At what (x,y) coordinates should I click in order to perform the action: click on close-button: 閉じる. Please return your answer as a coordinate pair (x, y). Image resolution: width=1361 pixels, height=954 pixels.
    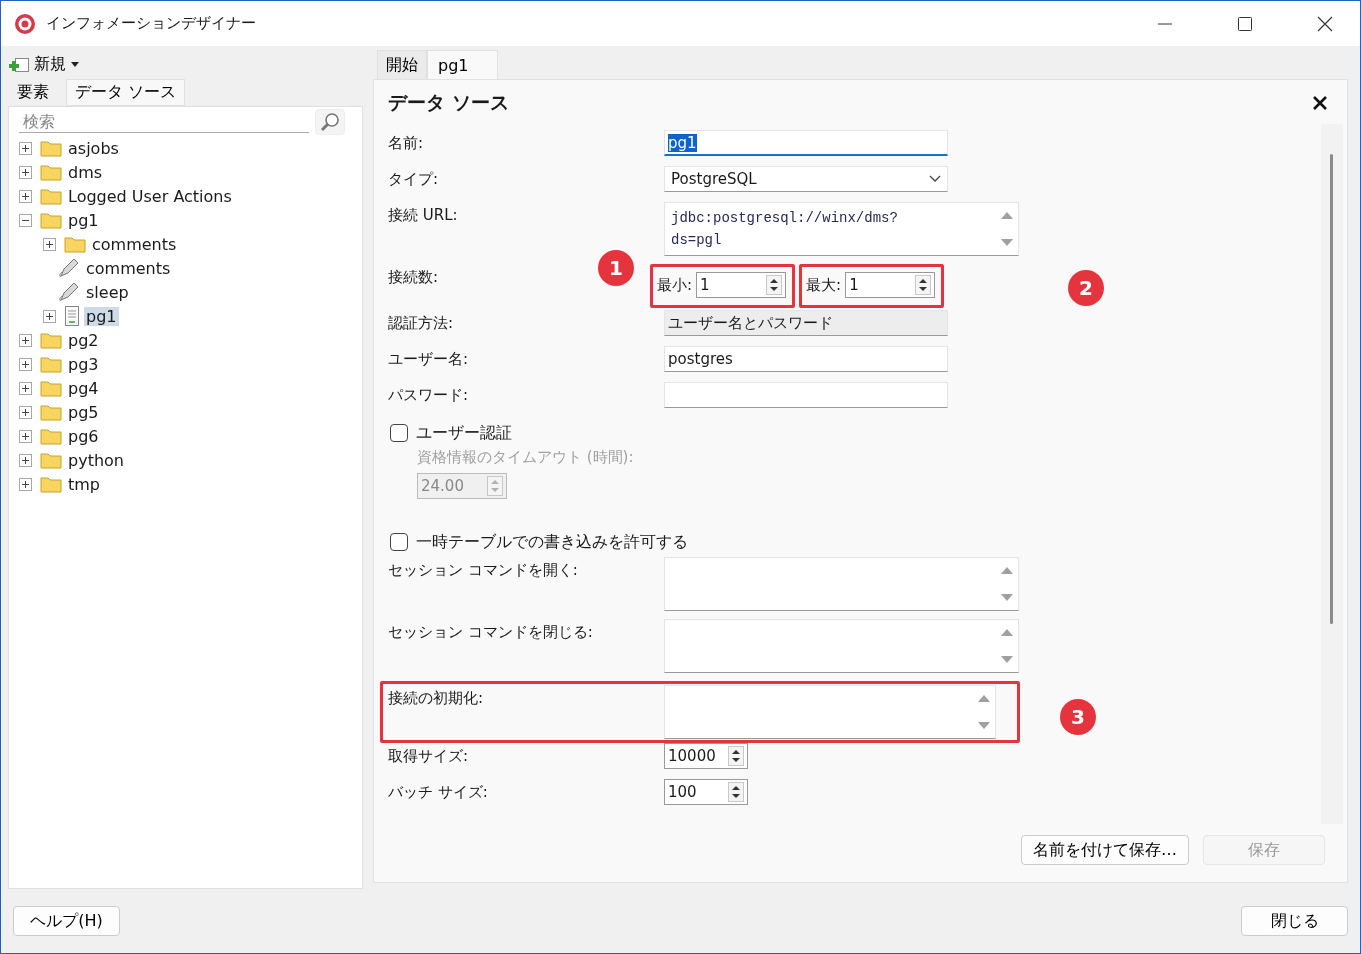
    Looking at the image, I should click on (1294, 921).